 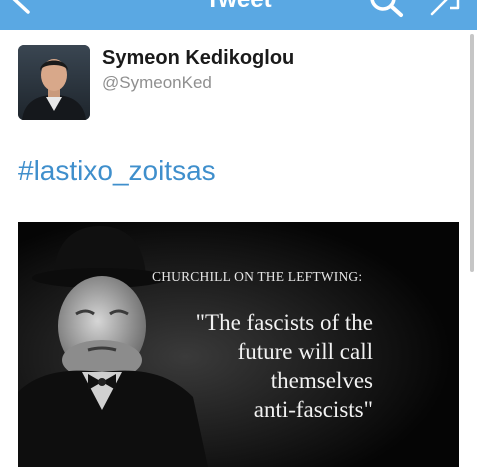 What do you see at coordinates (313, 409) in the screenshot?
I see `quote-line: anti-fascists"` at bounding box center [313, 409].